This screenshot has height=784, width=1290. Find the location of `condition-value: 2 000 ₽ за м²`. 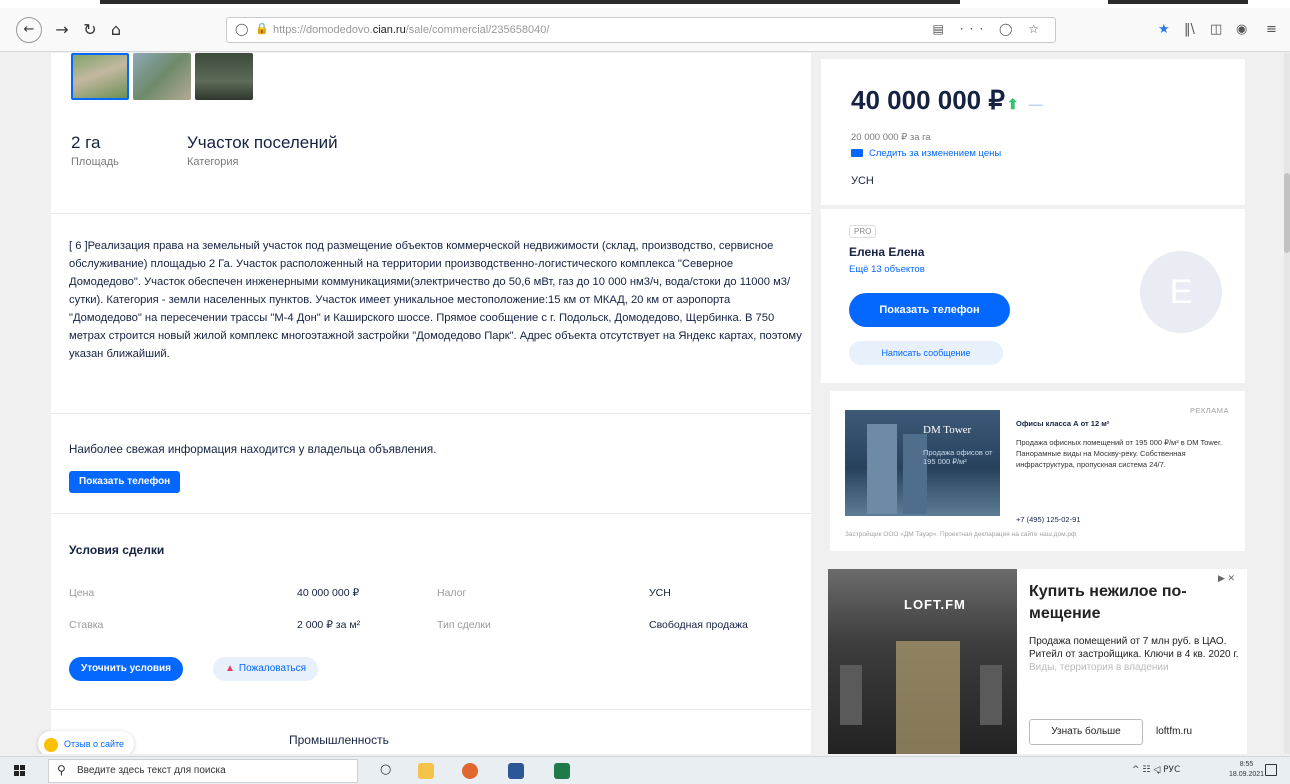

condition-value: 2 000 ₽ за м² is located at coordinates (329, 625).